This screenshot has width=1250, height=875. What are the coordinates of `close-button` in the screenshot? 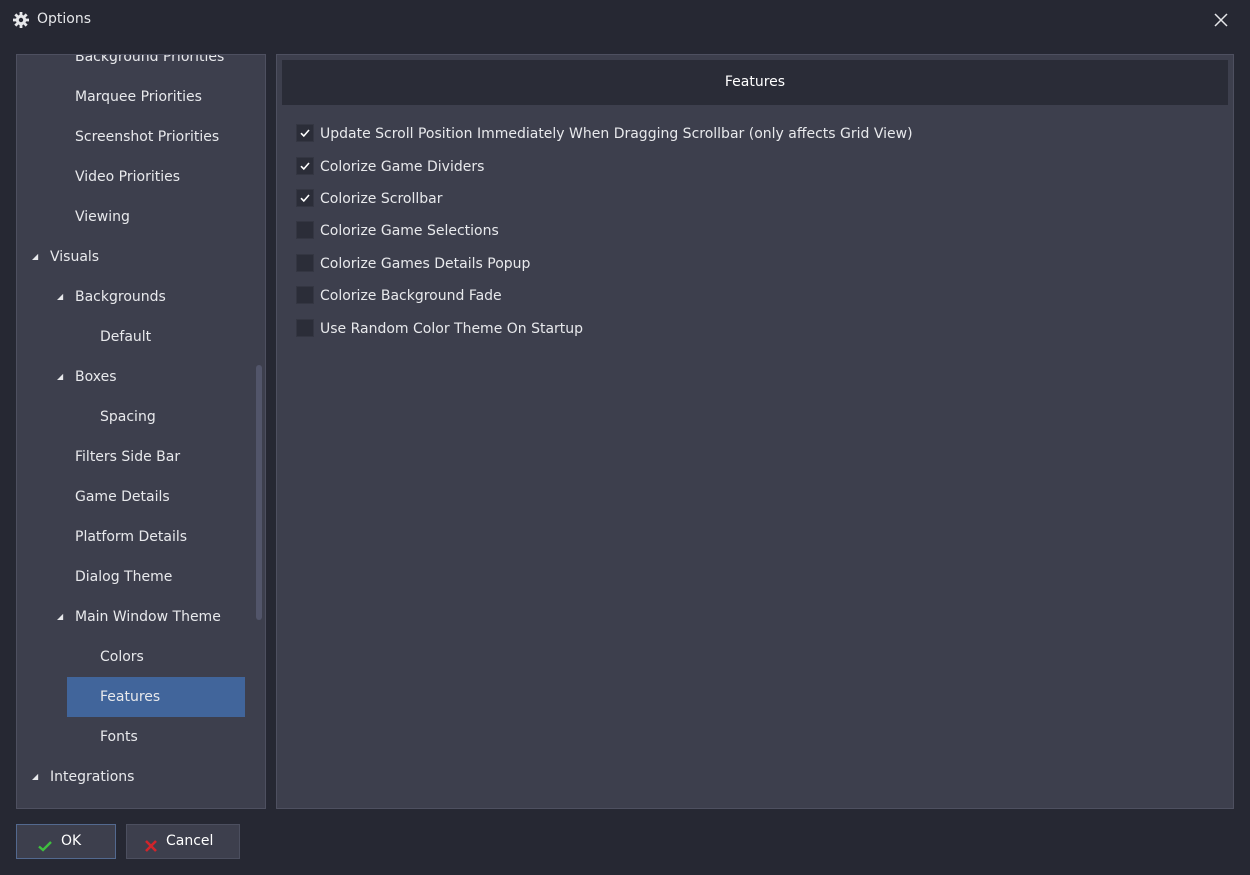 It's located at (1221, 20).